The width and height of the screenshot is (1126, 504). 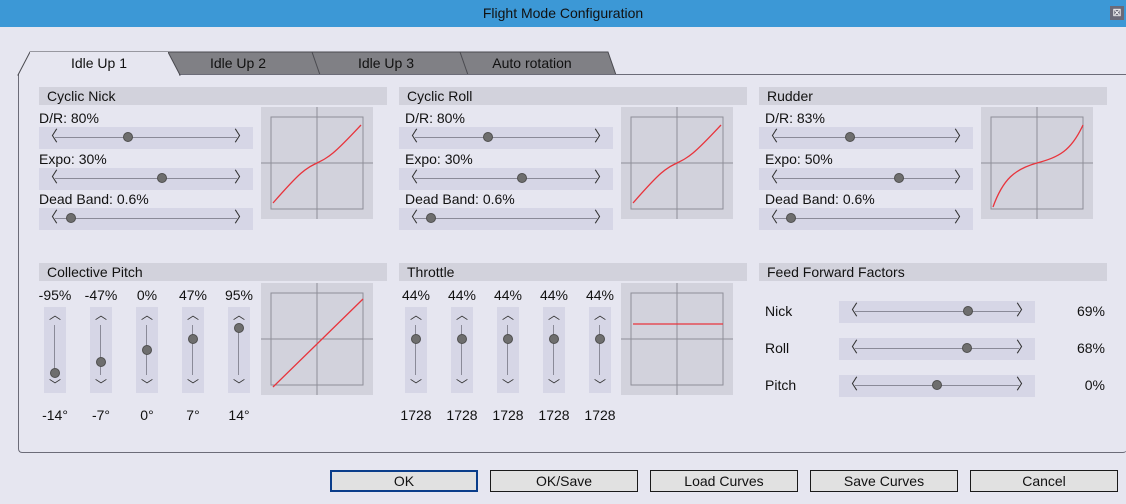 What do you see at coordinates (99, 63) in the screenshot?
I see `tab-idle-up-1: Idle Up 1` at bounding box center [99, 63].